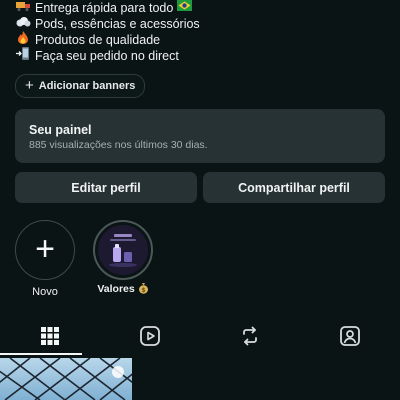 This screenshot has height=400, width=400. What do you see at coordinates (23, 8) in the screenshot?
I see `truck-icon` at bounding box center [23, 8].